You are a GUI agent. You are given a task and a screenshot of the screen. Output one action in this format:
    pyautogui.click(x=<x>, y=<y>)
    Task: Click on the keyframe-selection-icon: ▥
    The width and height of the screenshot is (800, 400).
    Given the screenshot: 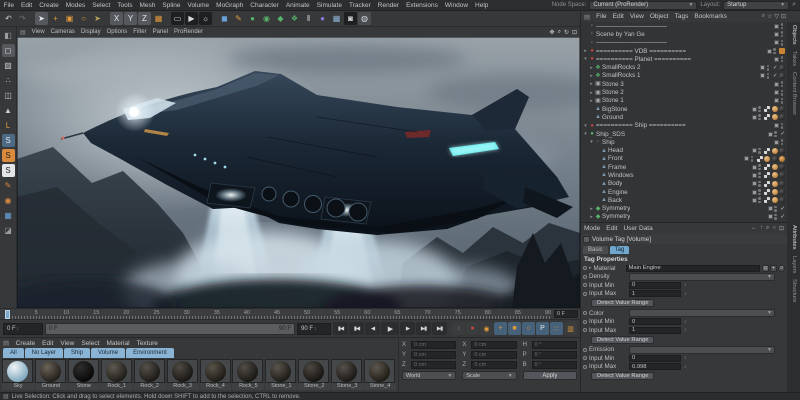 What is the action you would take?
    pyautogui.click(x=570, y=328)
    